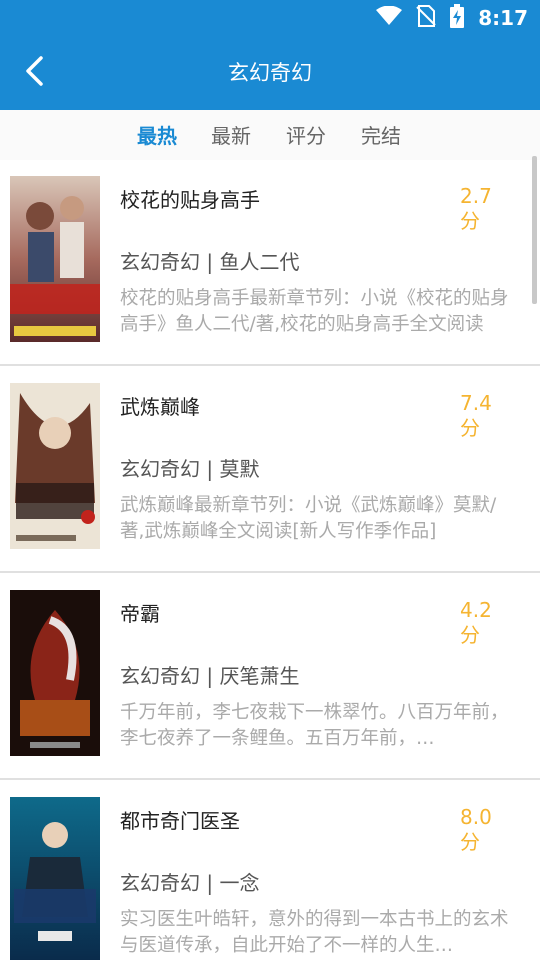 The height and width of the screenshot is (960, 540). What do you see at coordinates (157, 134) in the screenshot?
I see `tab-hottest: 最热` at bounding box center [157, 134].